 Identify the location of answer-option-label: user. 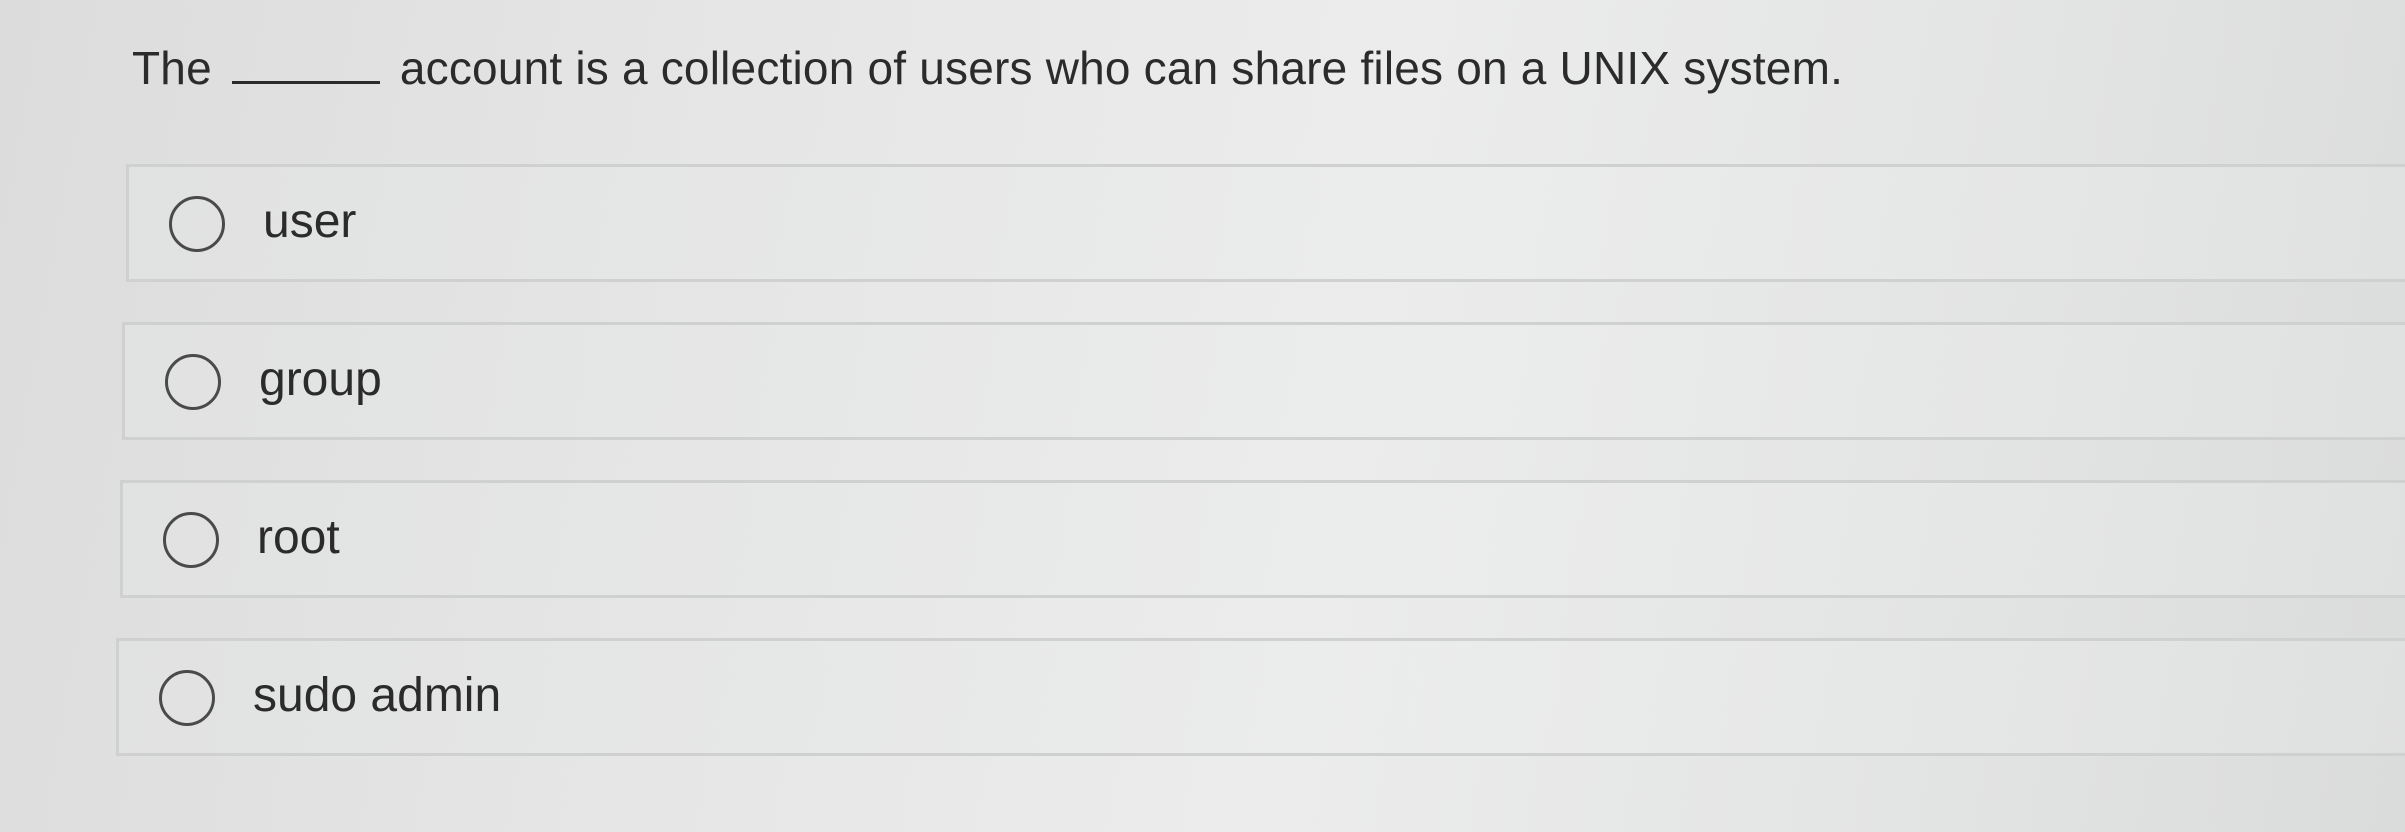
(310, 221).